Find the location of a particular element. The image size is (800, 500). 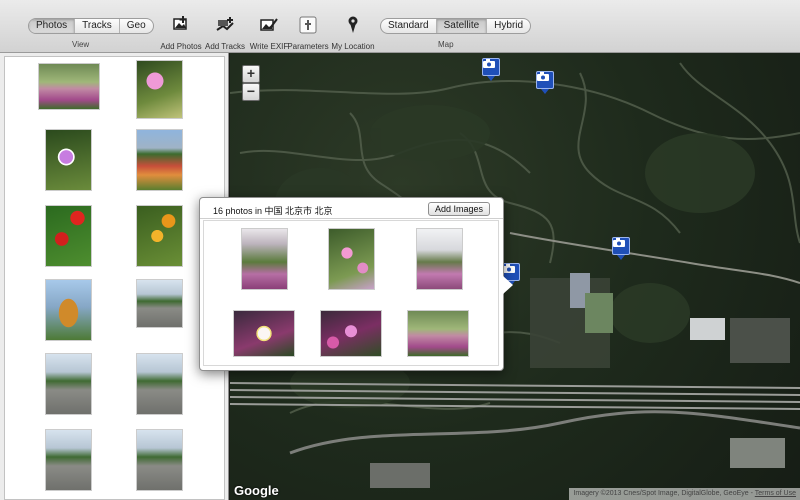

parameters-button: Parameters is located at coordinates (308, 33).